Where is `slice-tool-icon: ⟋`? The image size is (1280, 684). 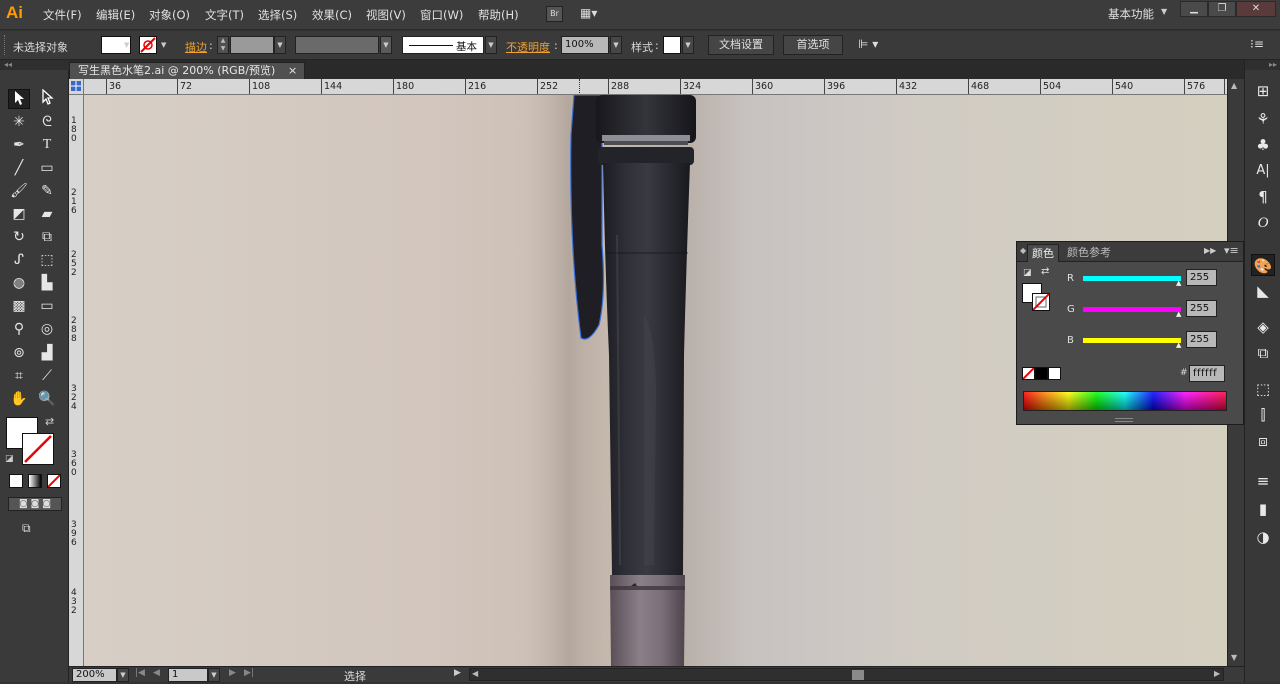 slice-tool-icon: ⟋ is located at coordinates (47, 376).